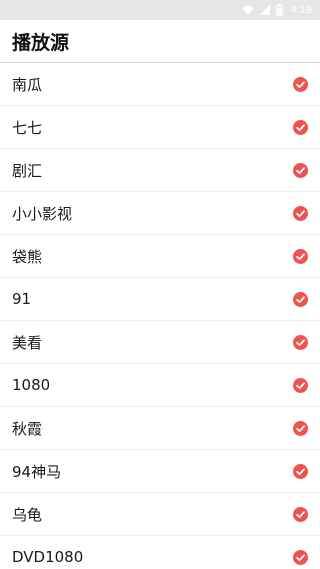 The height and width of the screenshot is (569, 320). Describe the element at coordinates (160, 514) in the screenshot. I see `source-item-10: 乌龟` at that location.